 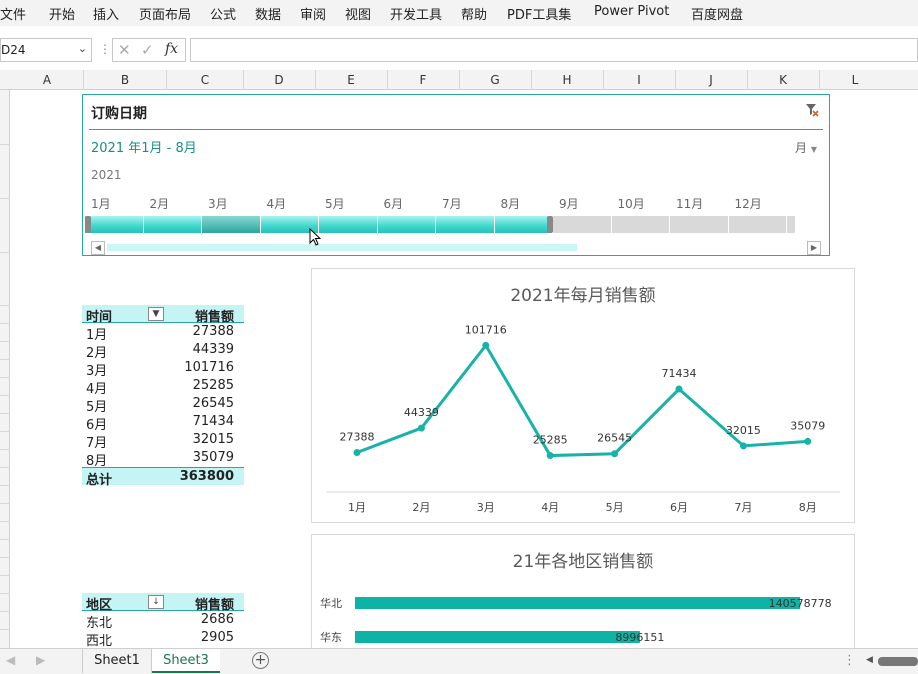 I want to click on timeline-month-label: 9月, so click(x=569, y=204).